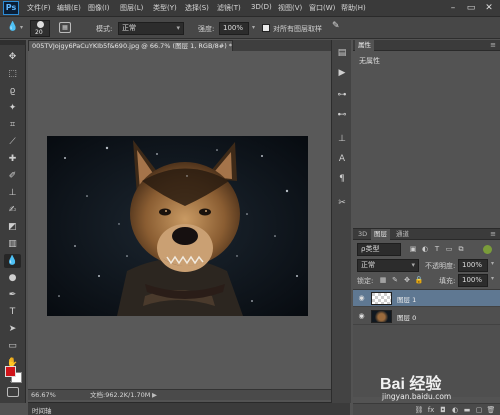 This screenshot has height=415, width=500. What do you see at coordinates (342, 203) in the screenshot?
I see `tool-presets-panel-icon: ✂` at bounding box center [342, 203].